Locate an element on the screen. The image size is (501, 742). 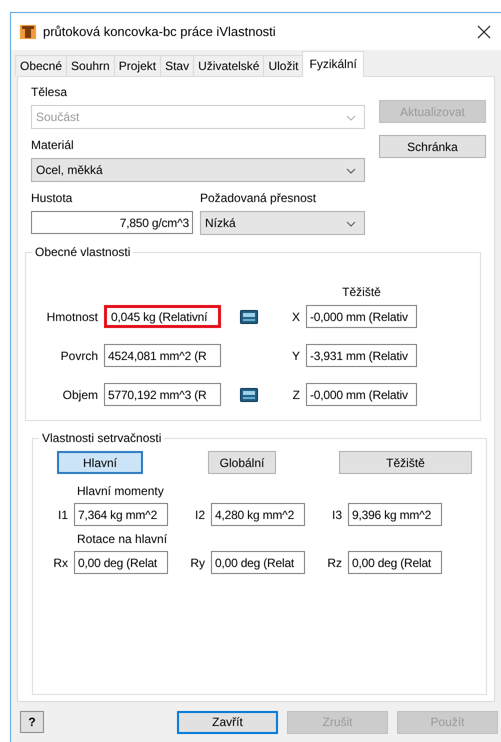
app-icon is located at coordinates (28, 31).